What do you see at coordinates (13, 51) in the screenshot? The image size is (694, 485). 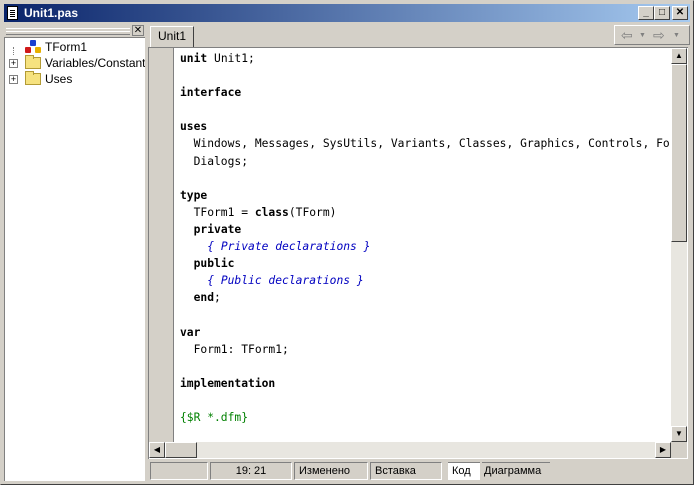 I see `tree-line` at bounding box center [13, 51].